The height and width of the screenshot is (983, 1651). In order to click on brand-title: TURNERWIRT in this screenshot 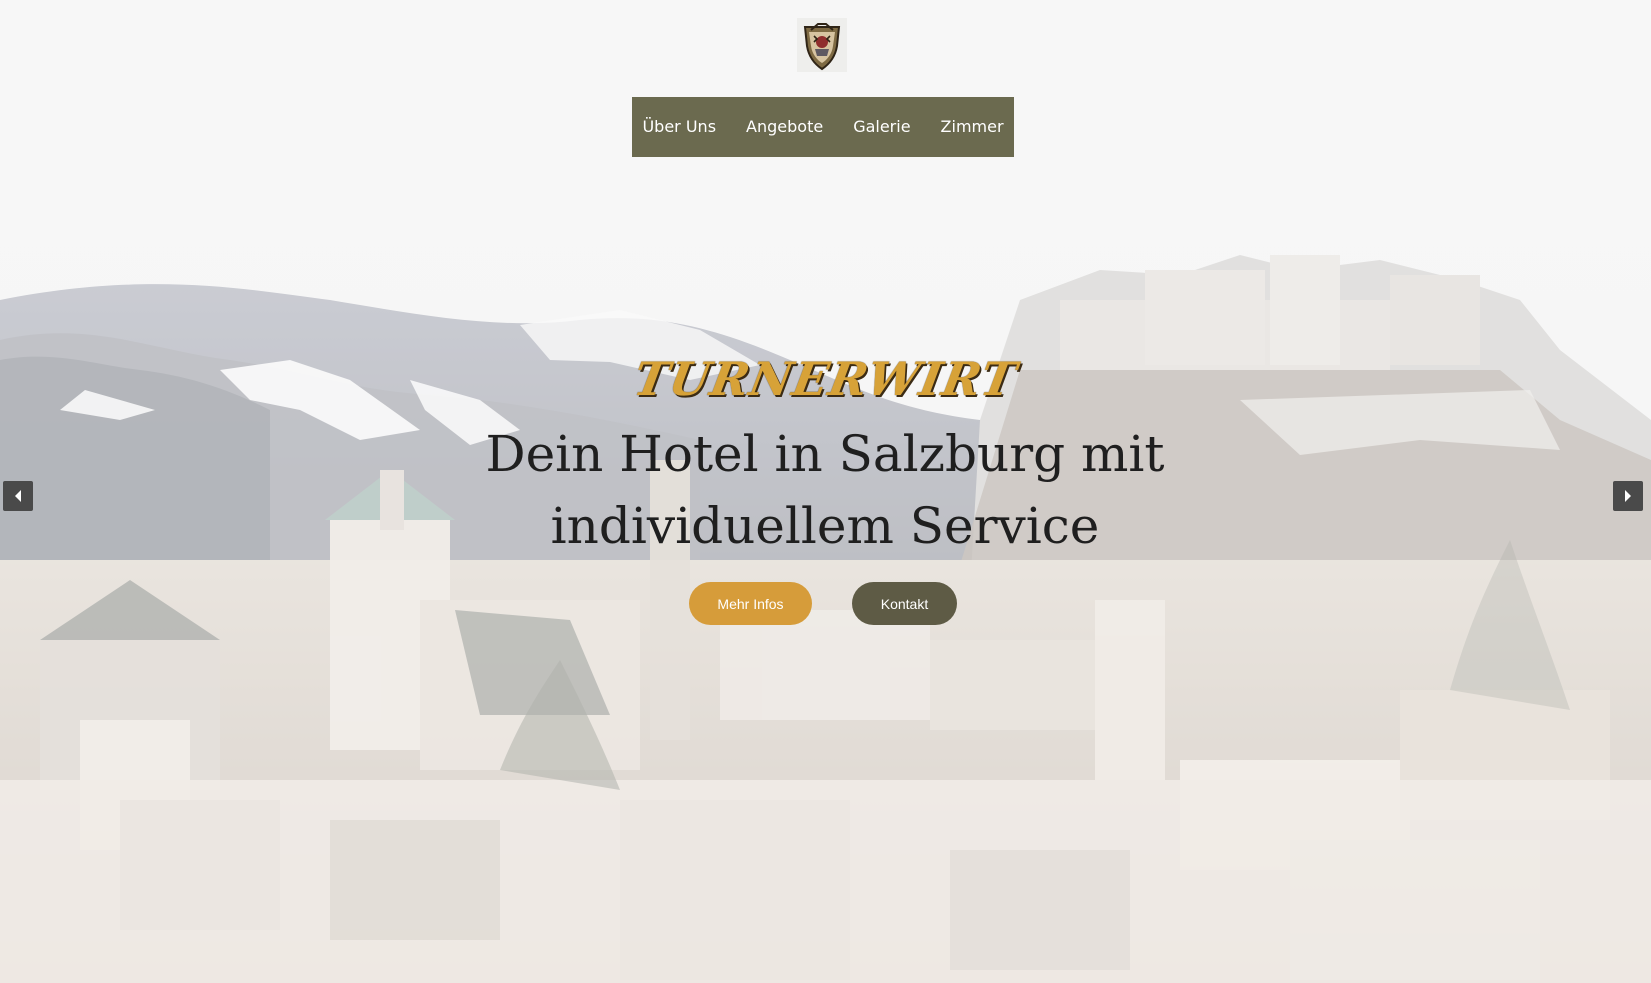, I will do `click(825, 379)`.